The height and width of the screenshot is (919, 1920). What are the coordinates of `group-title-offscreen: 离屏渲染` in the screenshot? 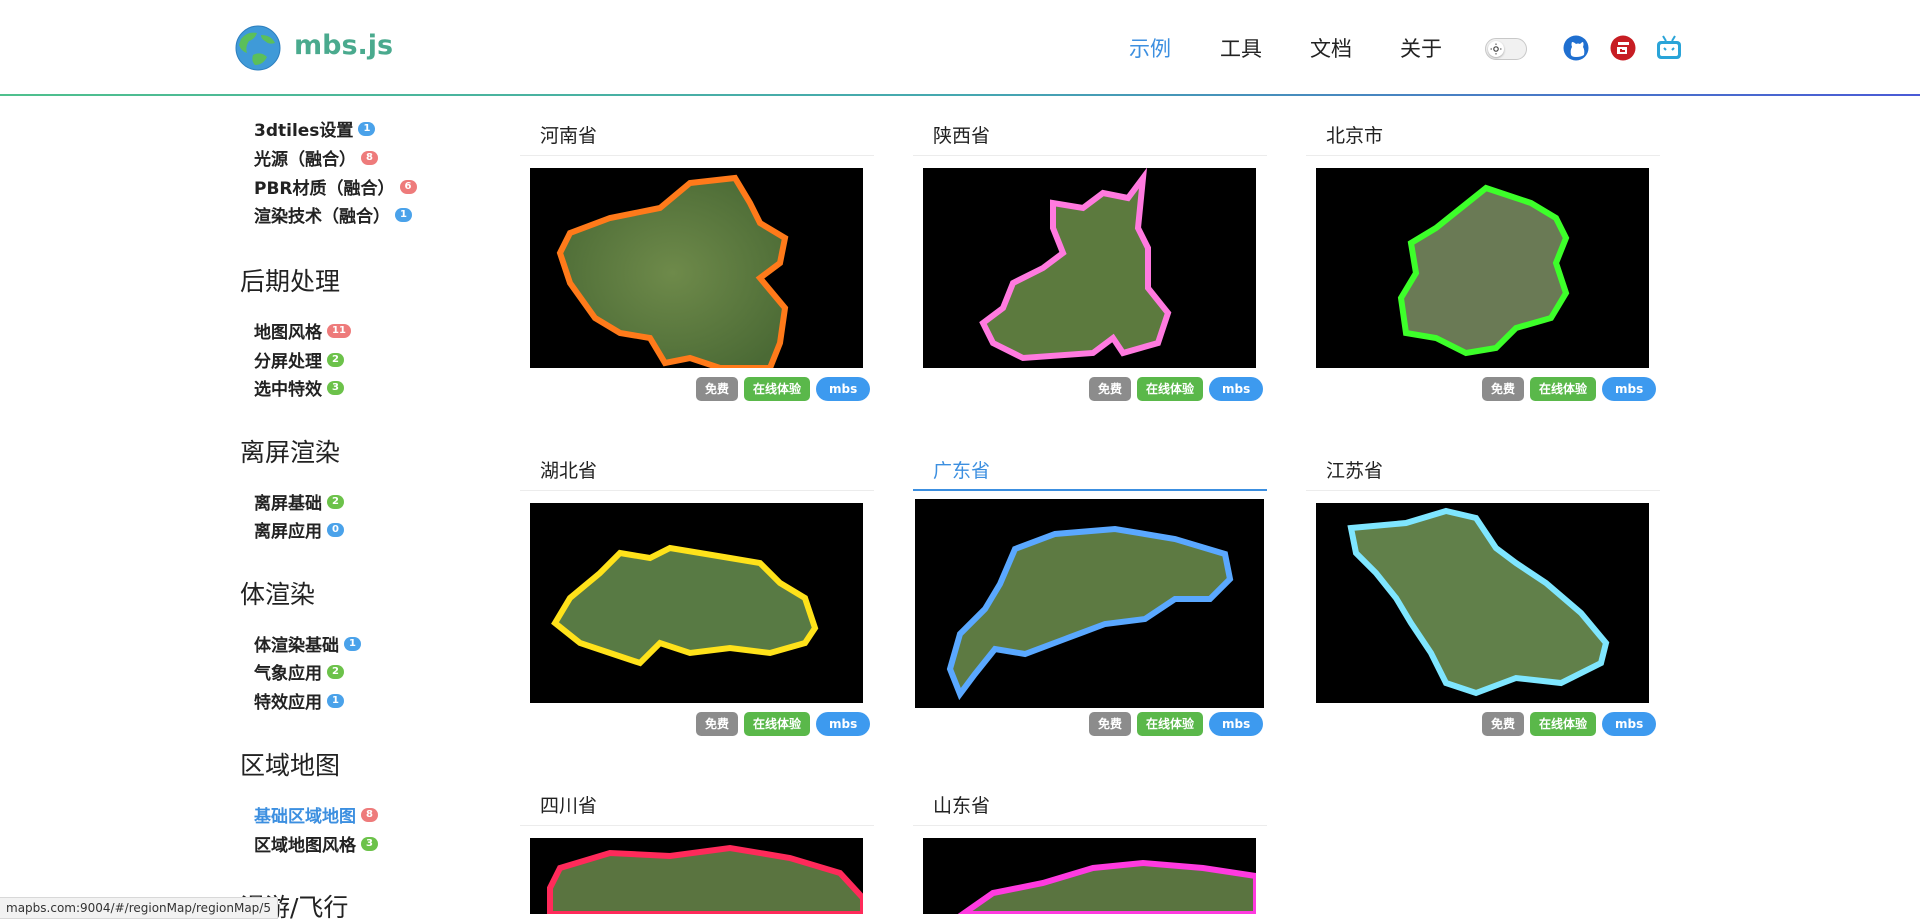 It's located at (290, 452).